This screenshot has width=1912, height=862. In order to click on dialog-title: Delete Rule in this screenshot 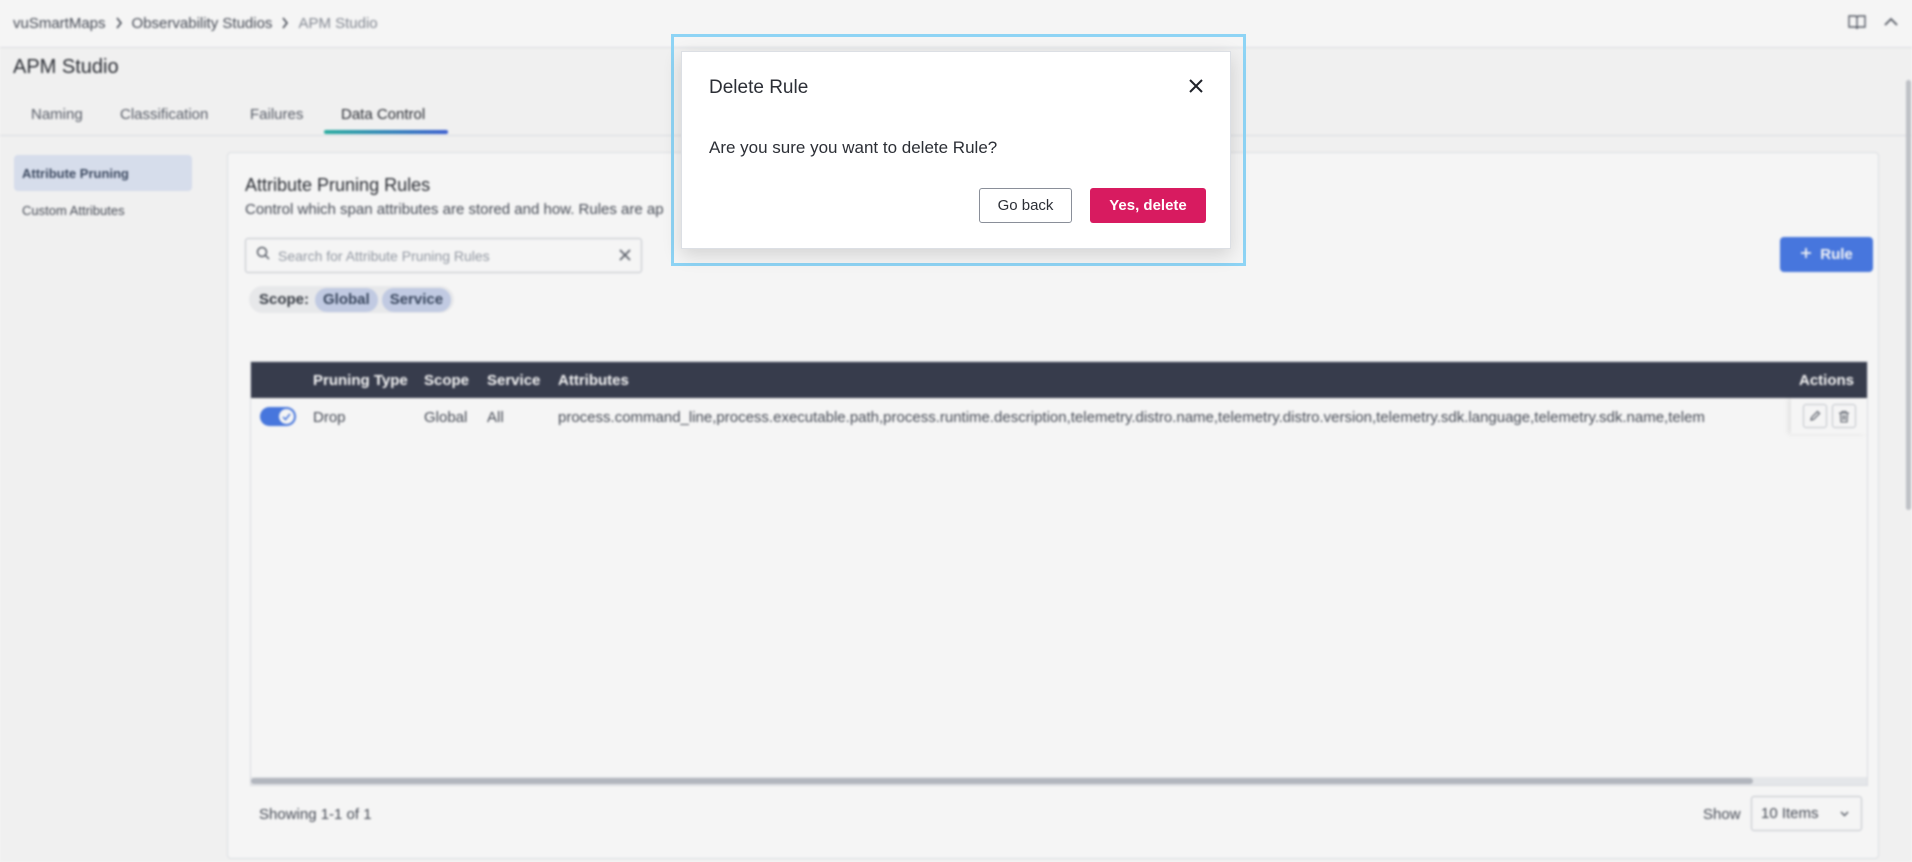, I will do `click(759, 87)`.